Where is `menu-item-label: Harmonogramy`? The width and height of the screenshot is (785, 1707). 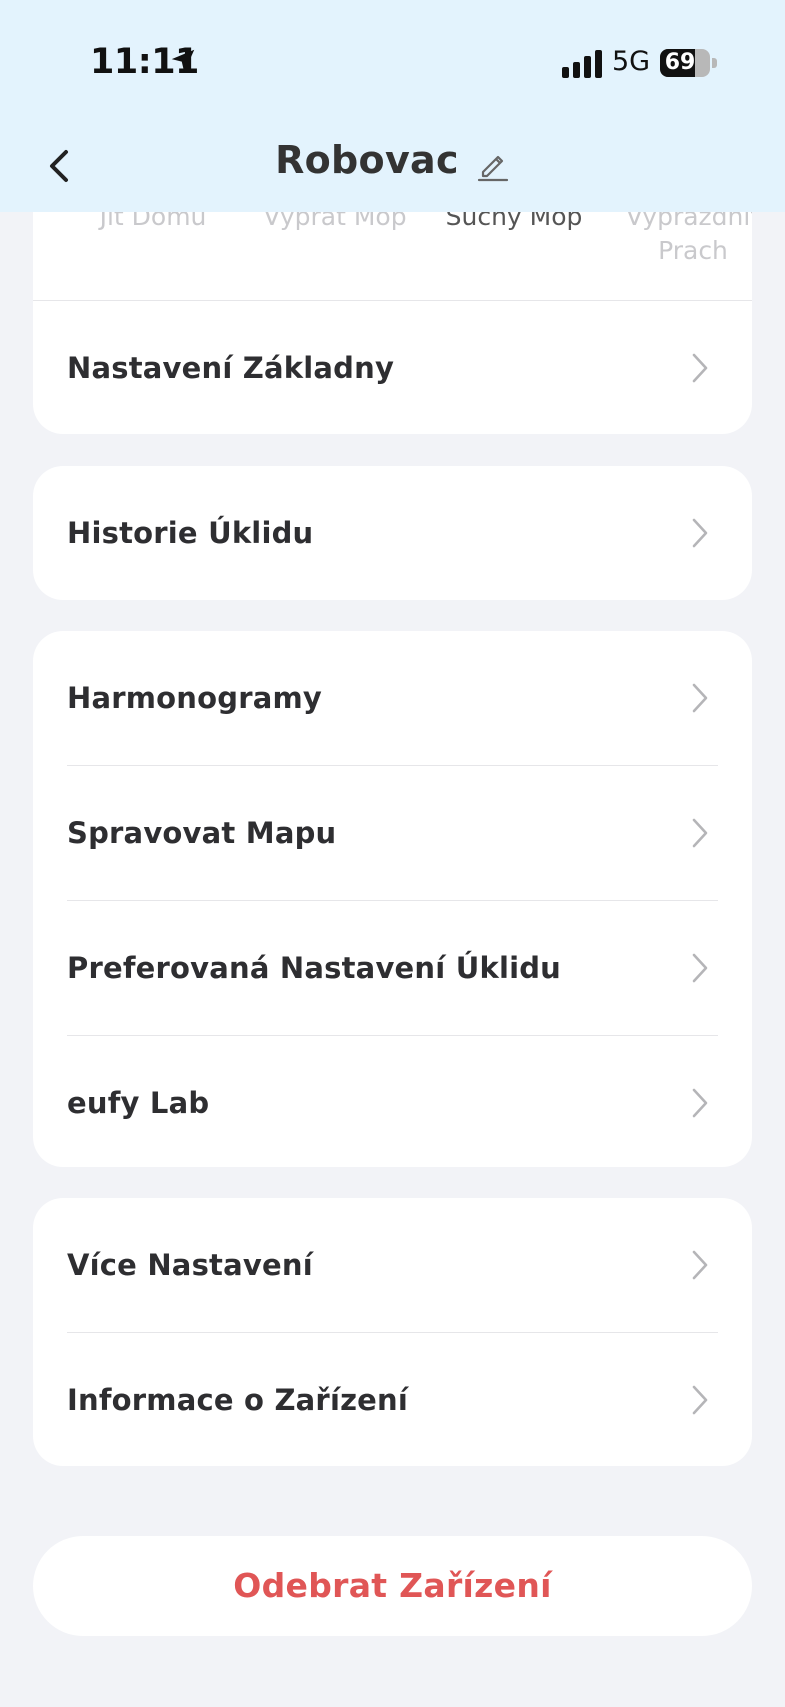 menu-item-label: Harmonogramy is located at coordinates (195, 698).